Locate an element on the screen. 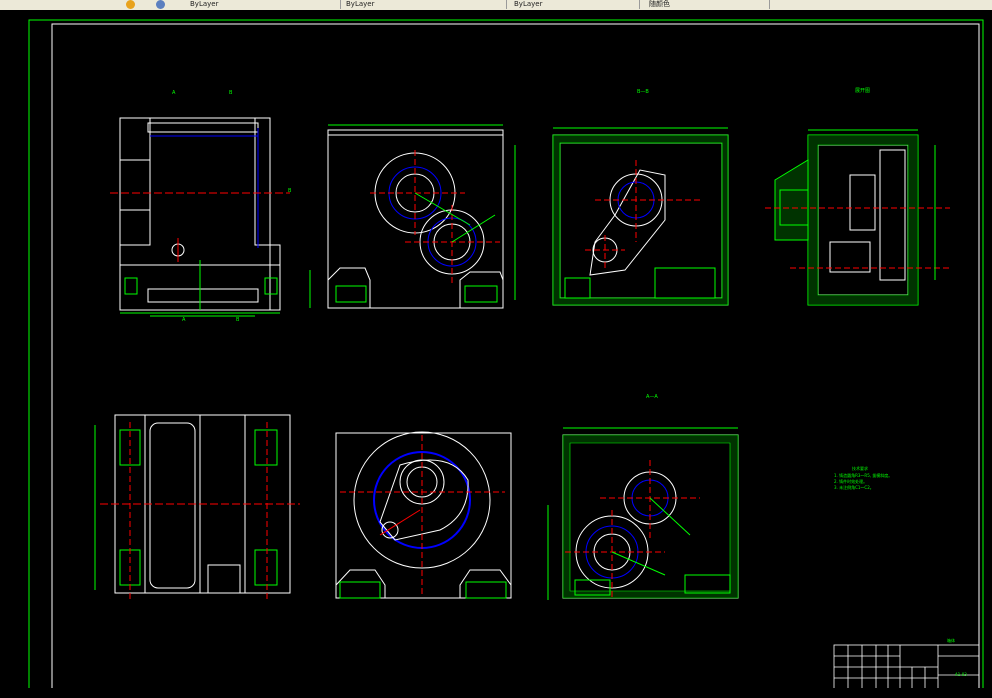  label-side-view: 展开图 is located at coordinates (863, 91).